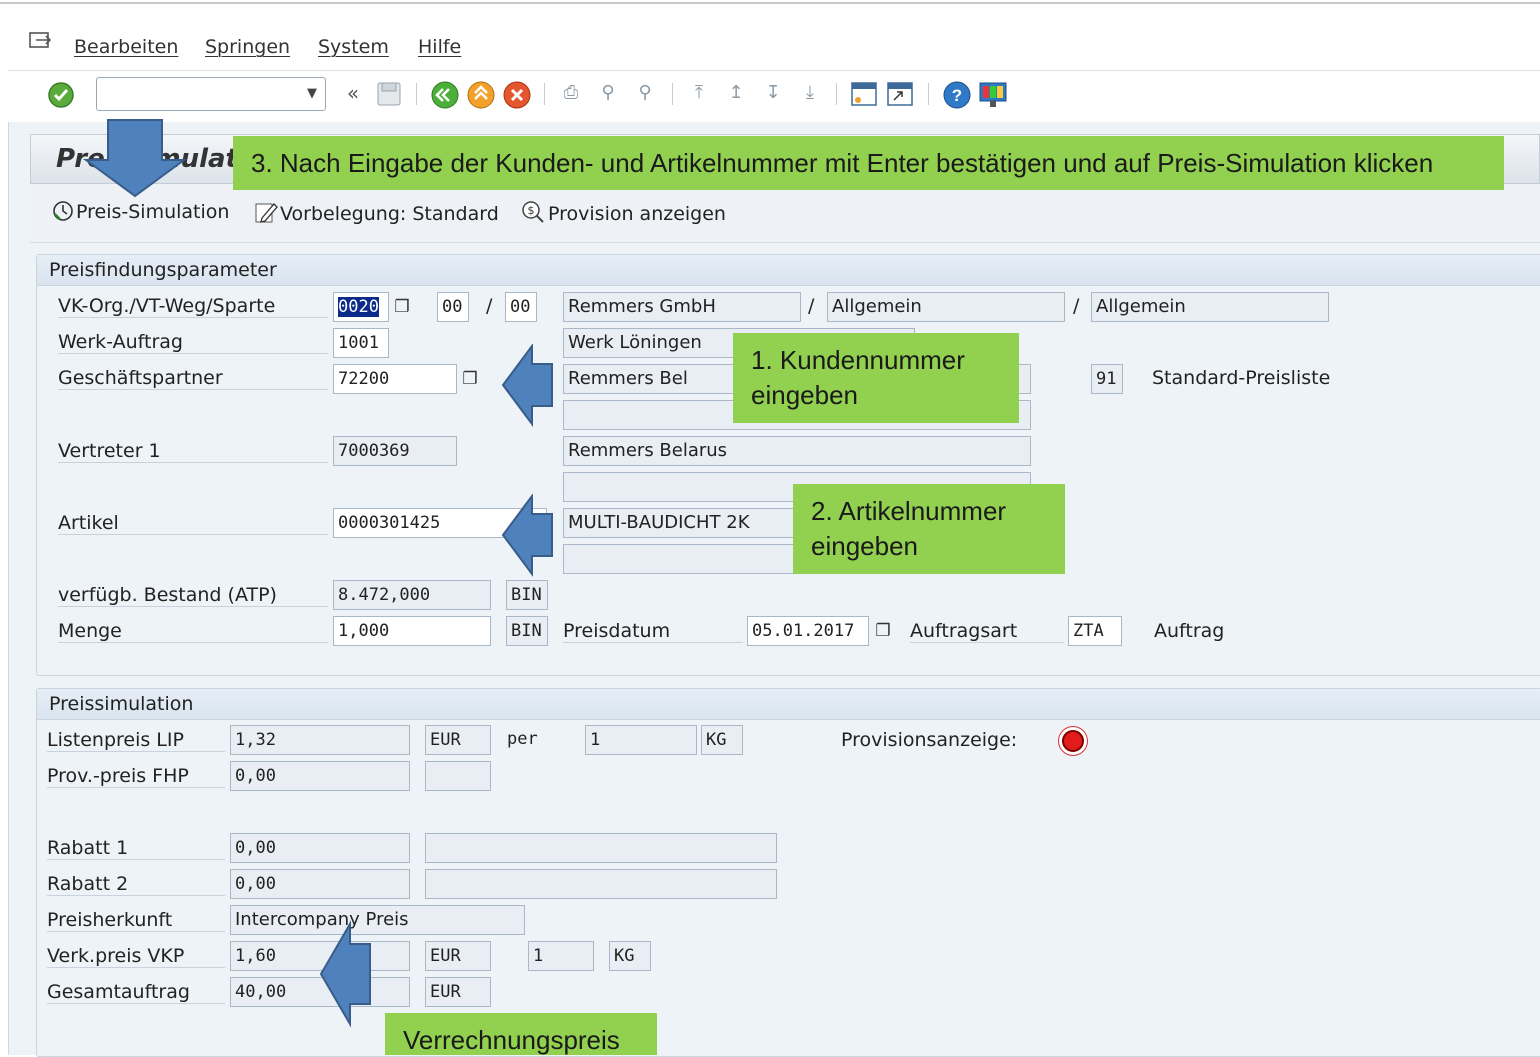 The width and height of the screenshot is (1540, 1057). What do you see at coordinates (770, 3) in the screenshot?
I see `window-top-border` at bounding box center [770, 3].